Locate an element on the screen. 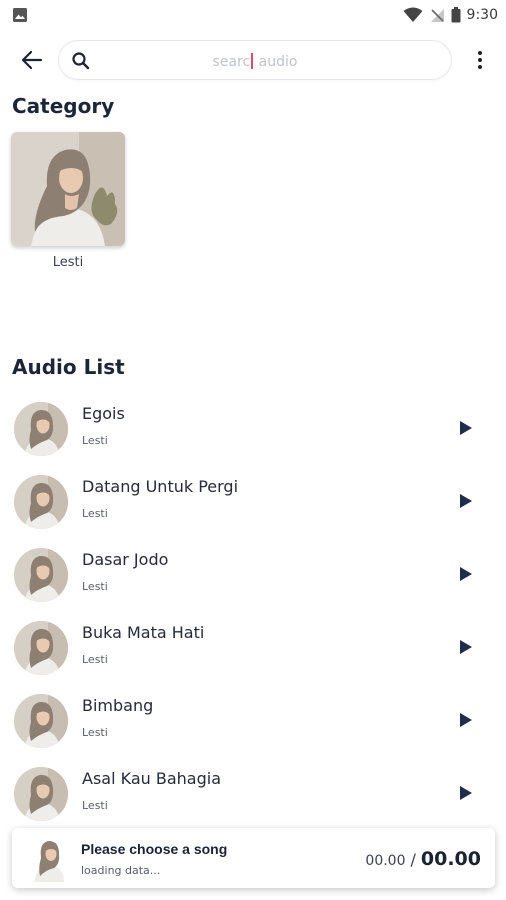 This screenshot has width=506, height=900. song-row: Asal Kau Bahagia Lesti is located at coordinates (253, 796).